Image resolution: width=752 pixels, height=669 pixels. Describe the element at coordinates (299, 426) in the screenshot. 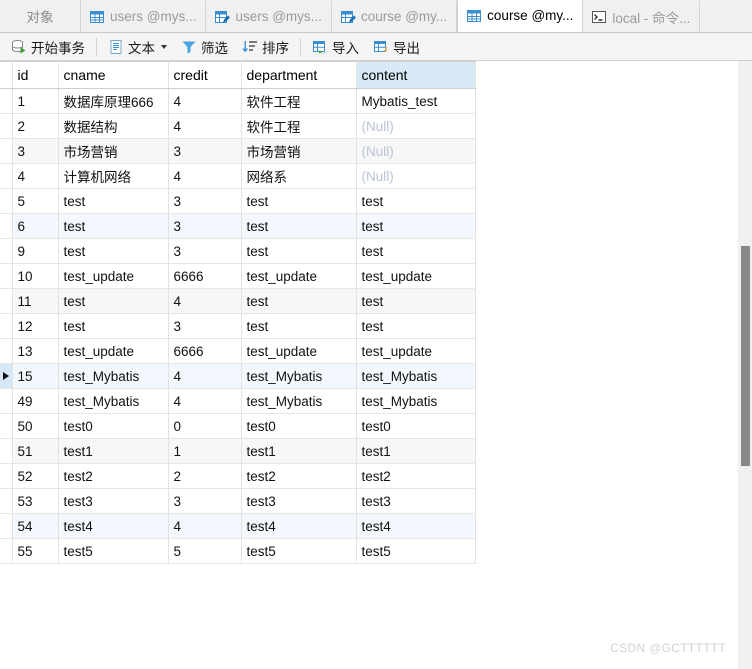

I see `cell-department: test0` at that location.